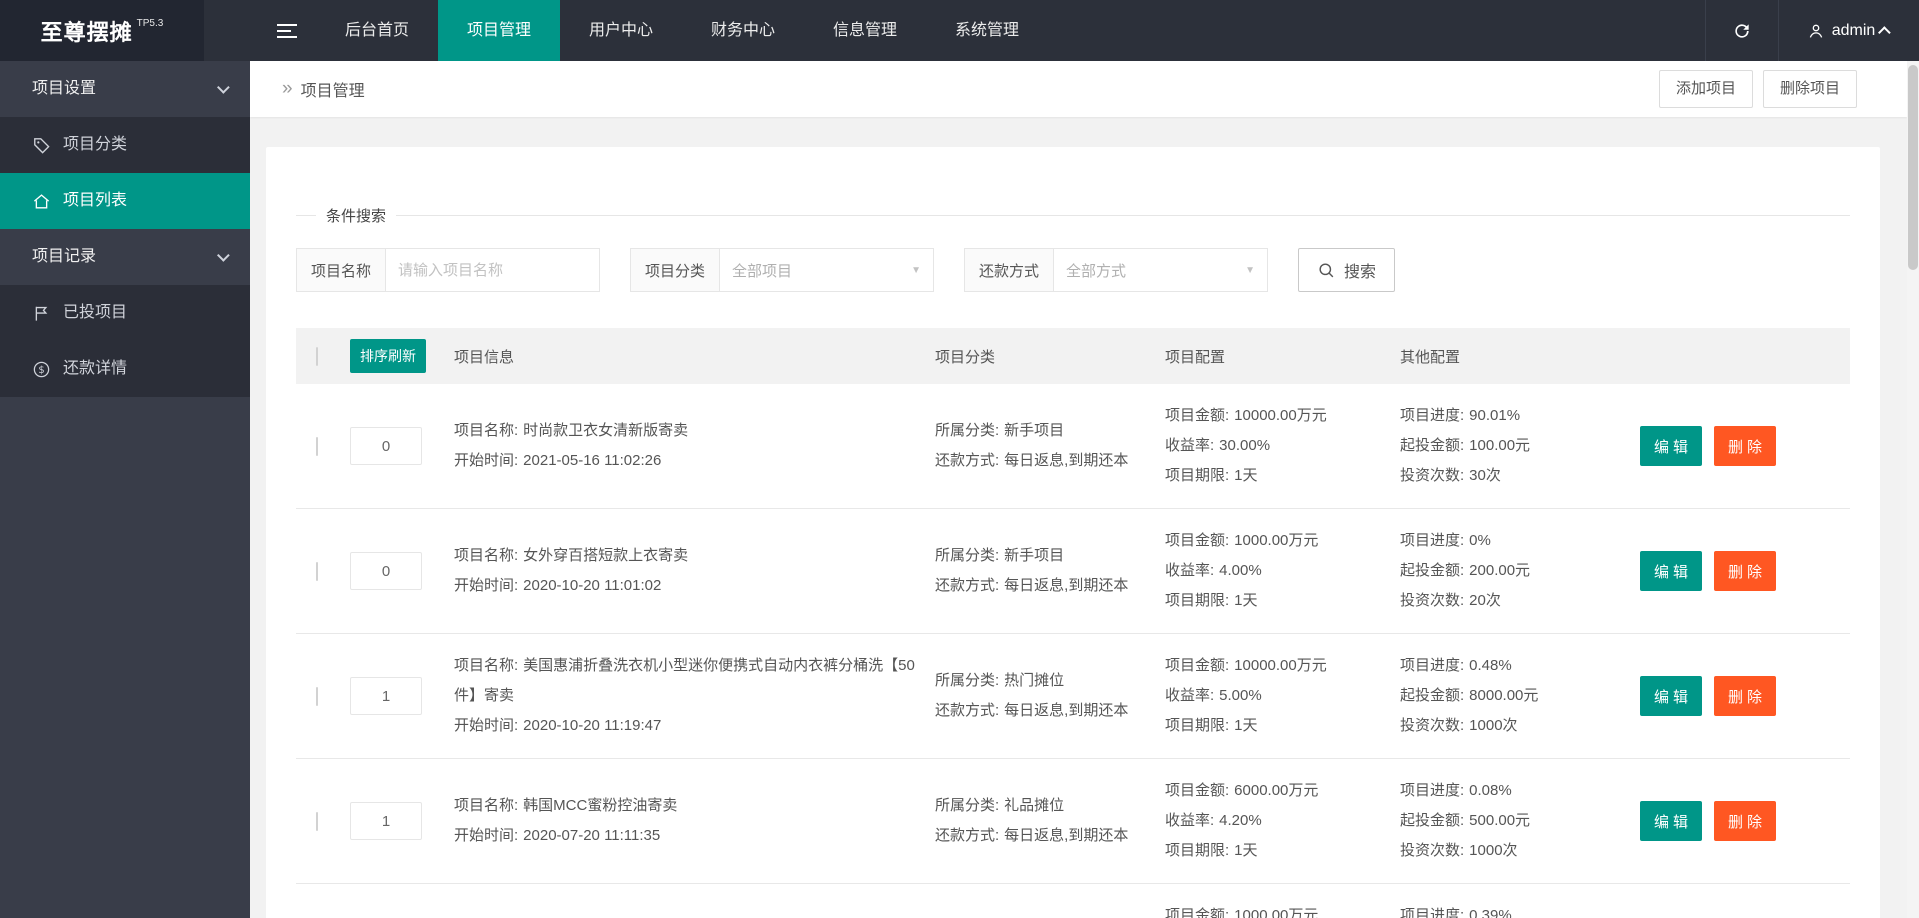  I want to click on category-value: 新手项目, so click(1034, 555).